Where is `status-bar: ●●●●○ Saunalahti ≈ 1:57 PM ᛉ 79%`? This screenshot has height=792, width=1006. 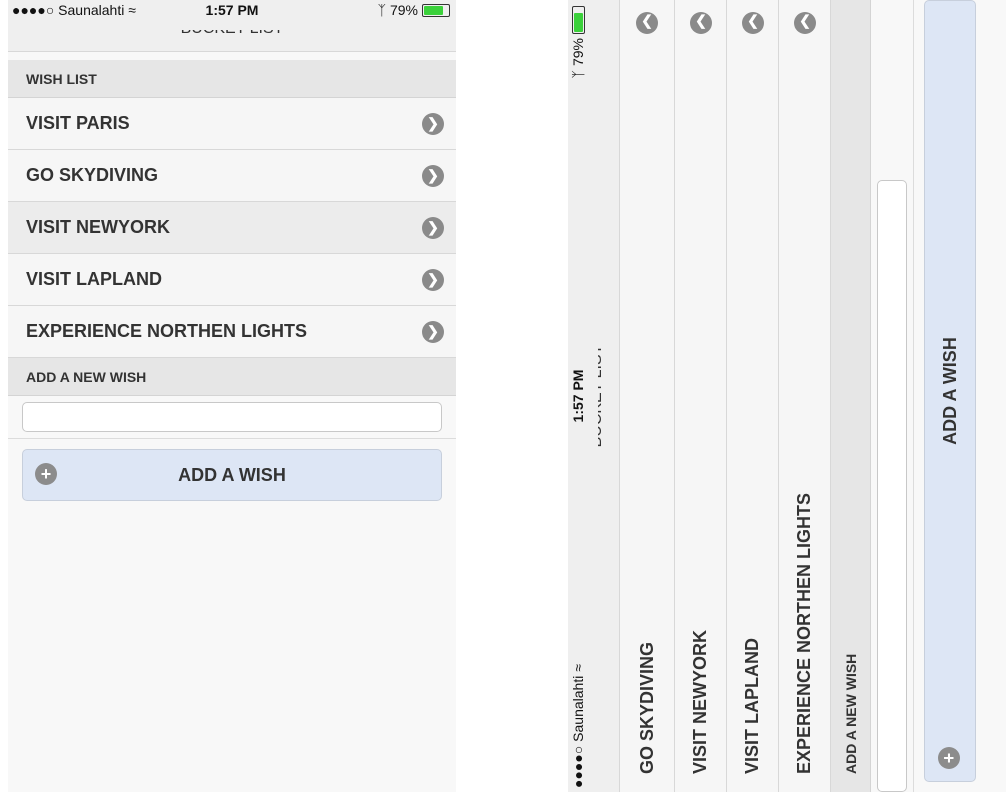
status-bar: ●●●●○ Saunalahti ≈ 1:57 PM ᛉ 79% is located at coordinates (232, 15).